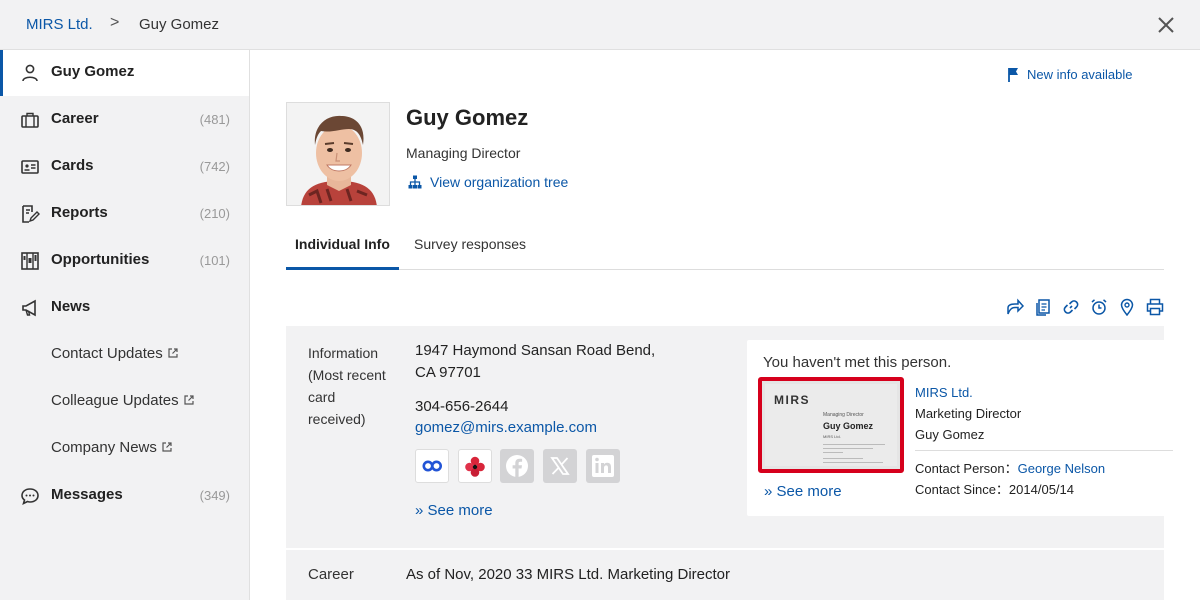 Image resolution: width=1200 pixels, height=600 pixels. Describe the element at coordinates (31, 214) in the screenshot. I see `report-edit-icon` at that location.